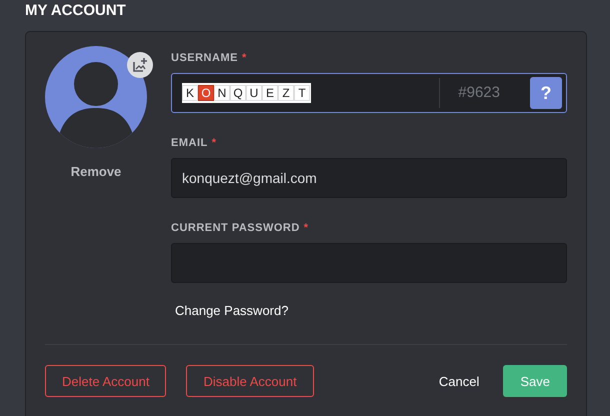  What do you see at coordinates (270, 93) in the screenshot?
I see `letter-tile: E` at bounding box center [270, 93].